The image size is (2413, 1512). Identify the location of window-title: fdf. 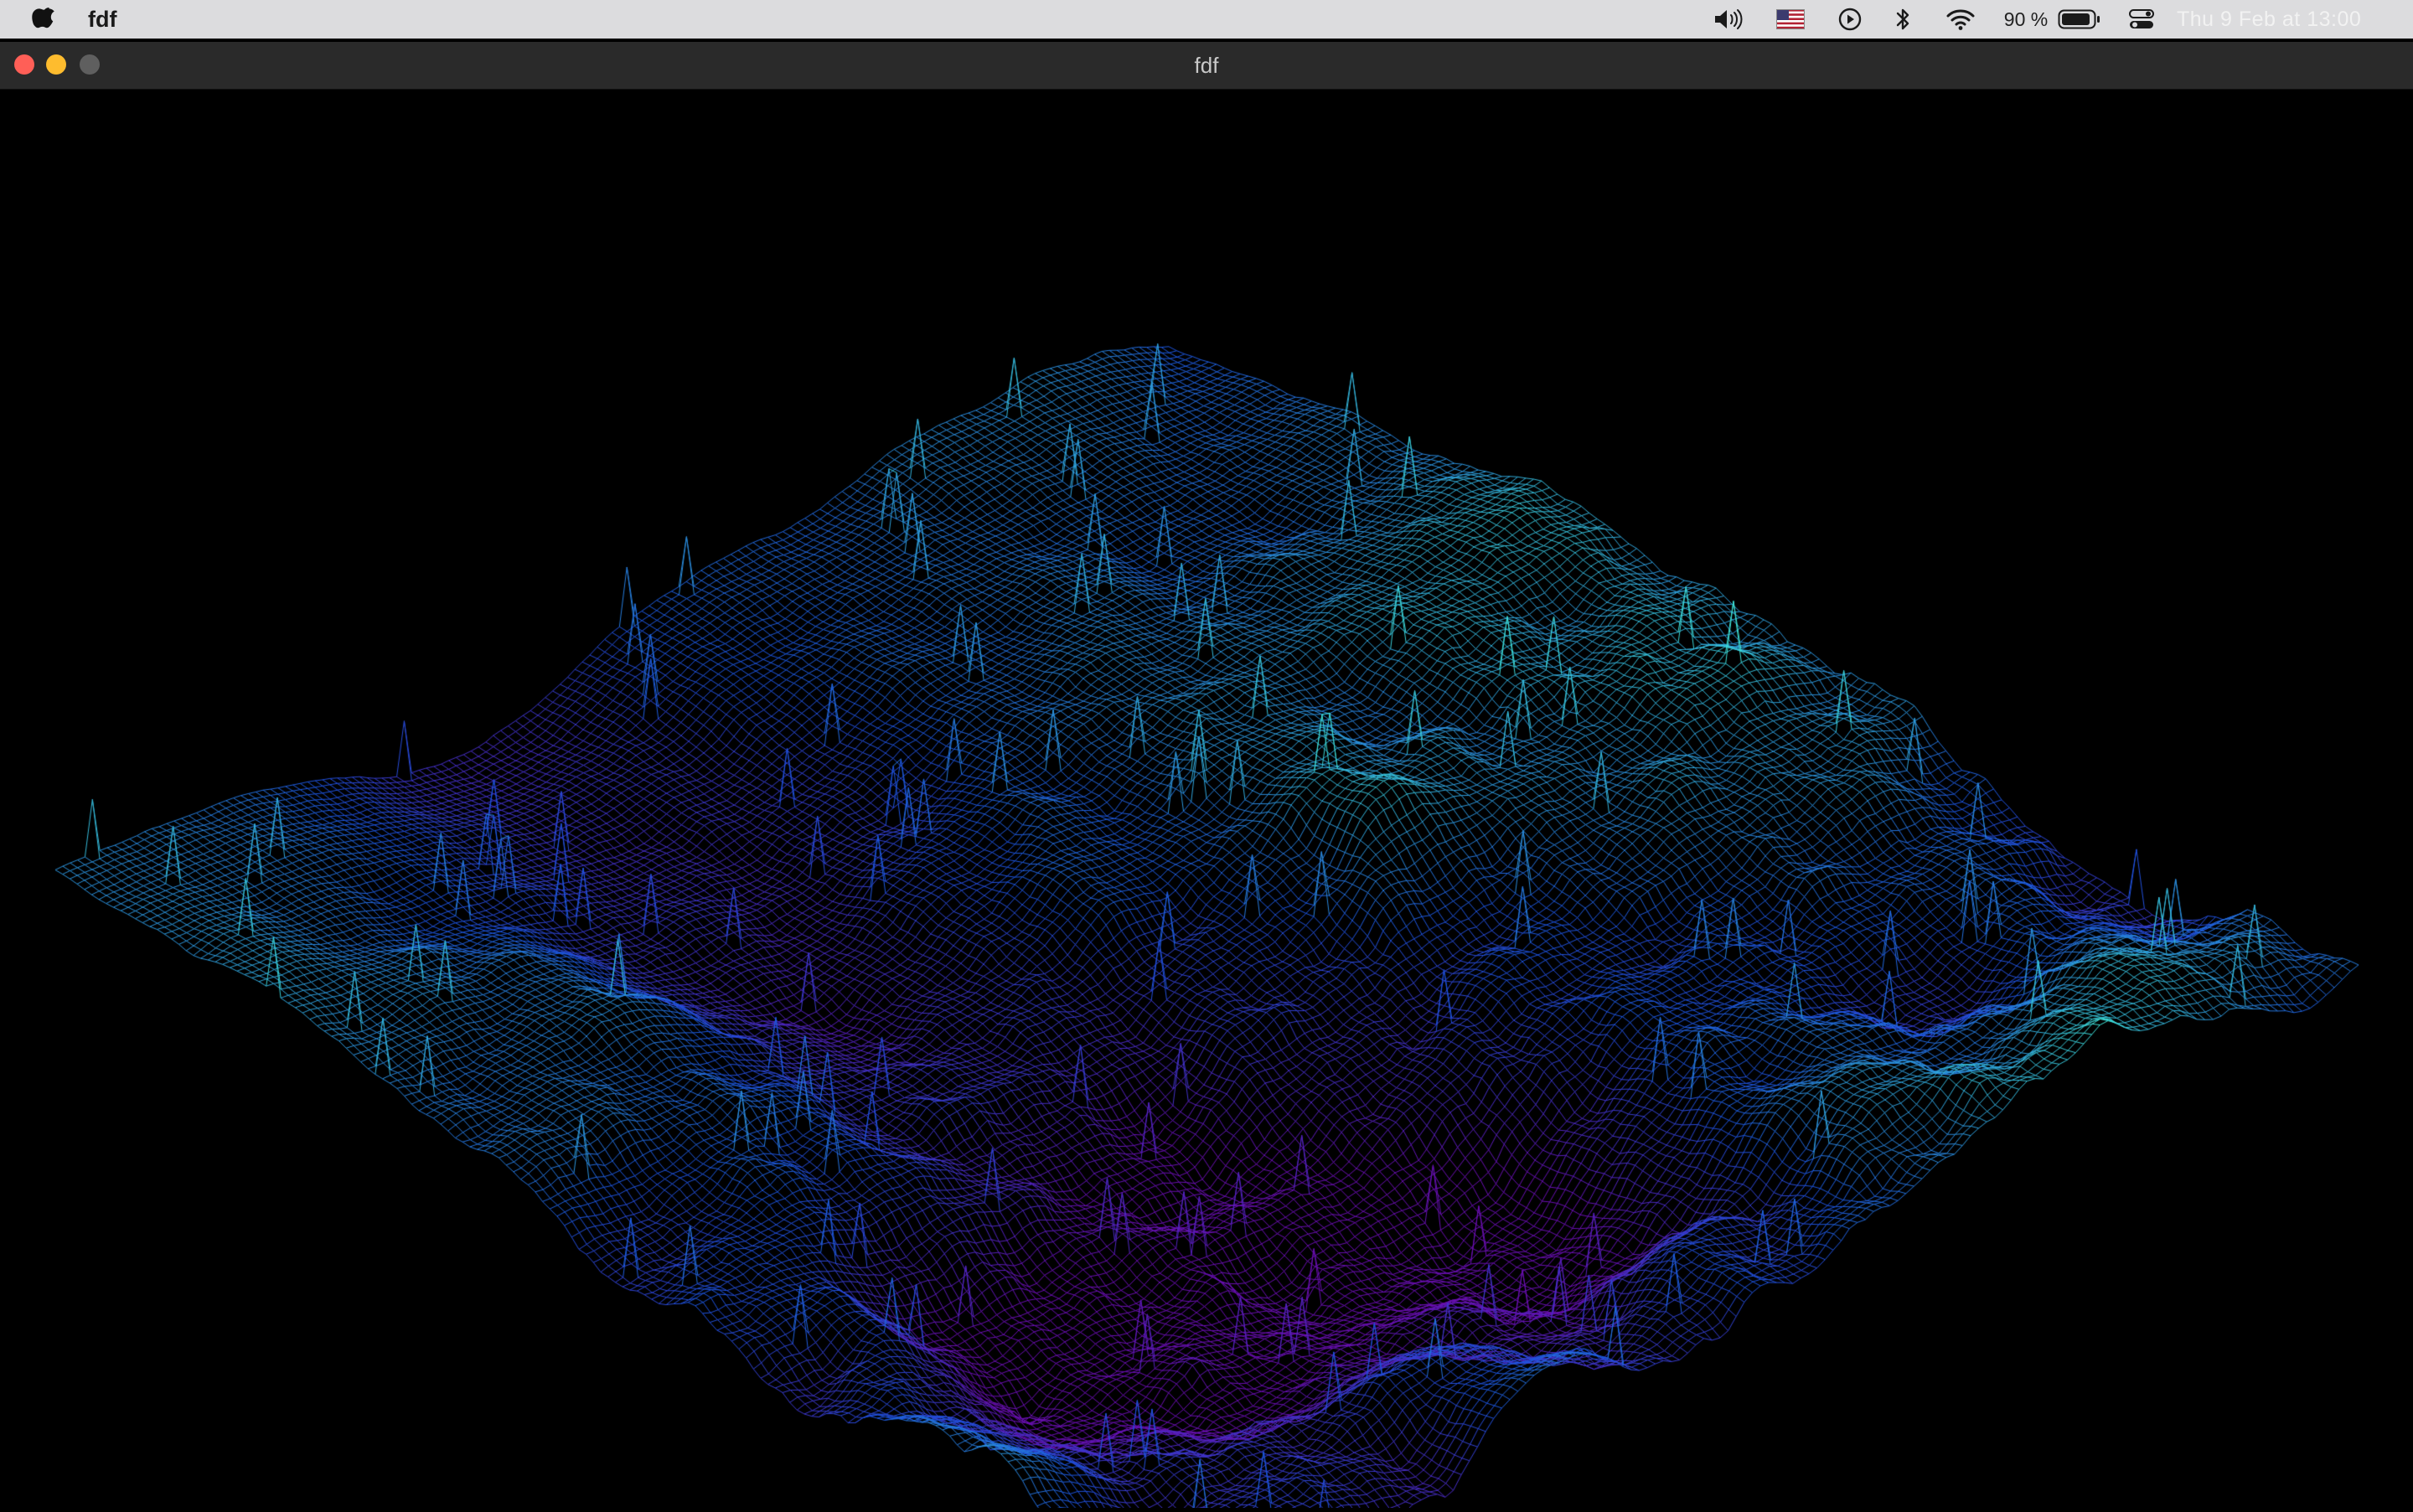
(1206, 65).